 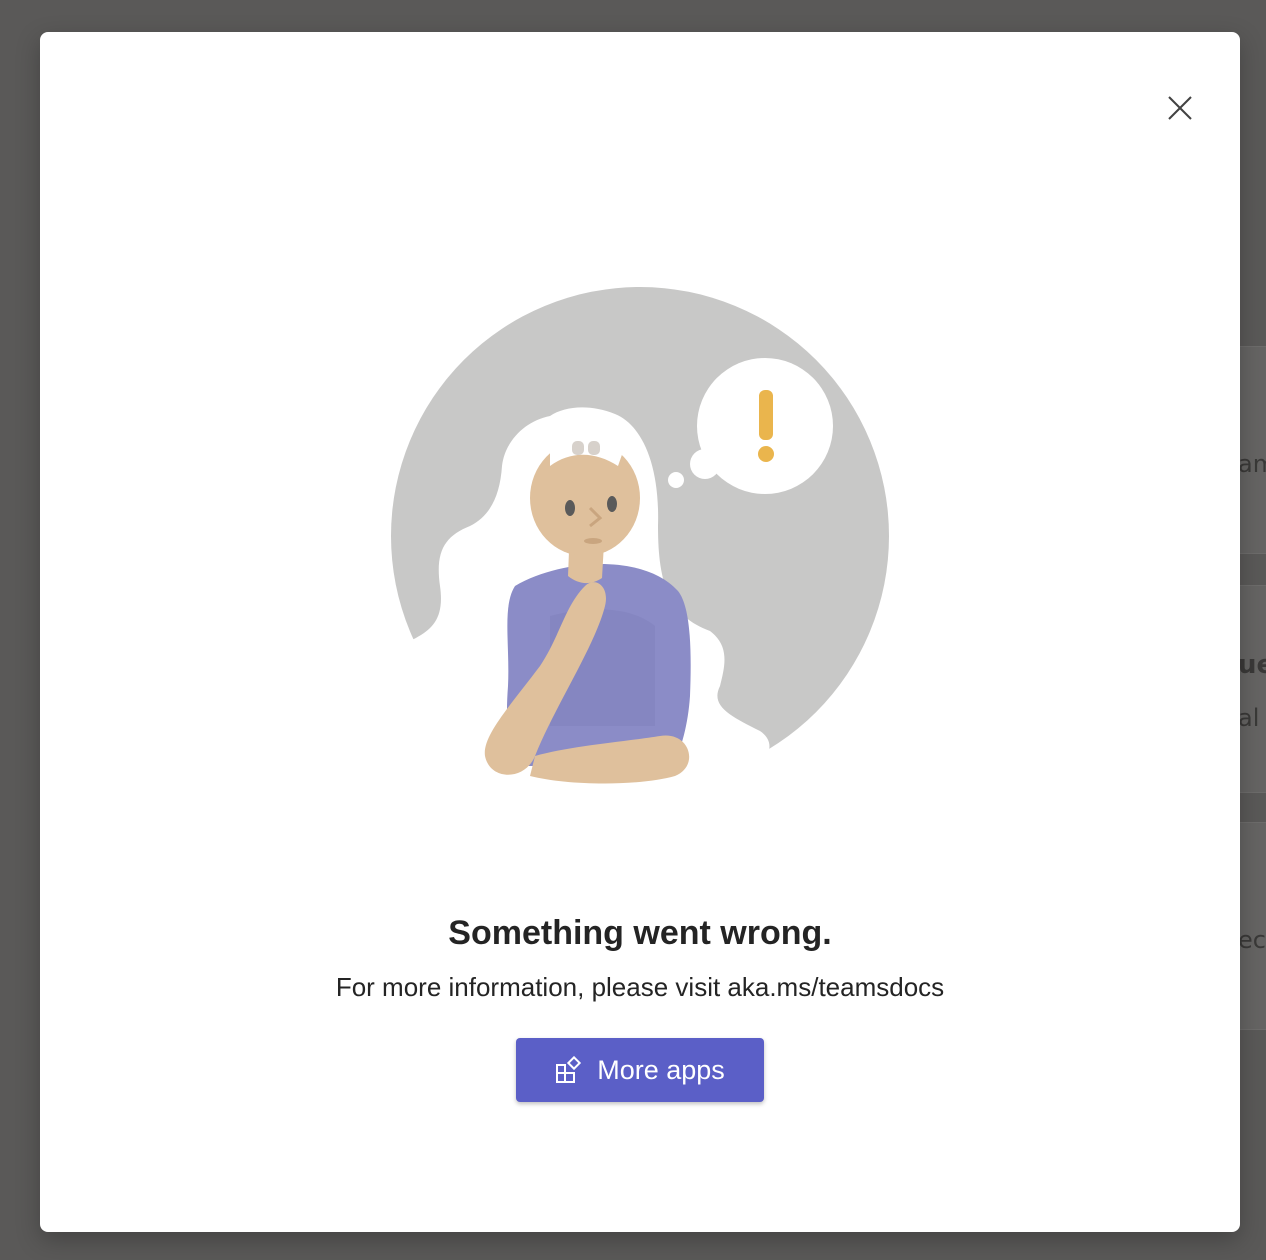 I want to click on background-text: ue, so click(x=1252, y=665).